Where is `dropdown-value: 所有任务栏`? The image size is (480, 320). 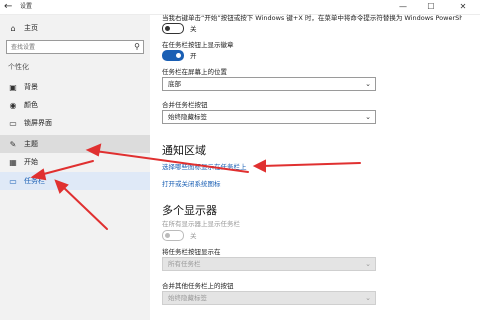 dropdown-value: 所有任务栏 is located at coordinates (184, 264).